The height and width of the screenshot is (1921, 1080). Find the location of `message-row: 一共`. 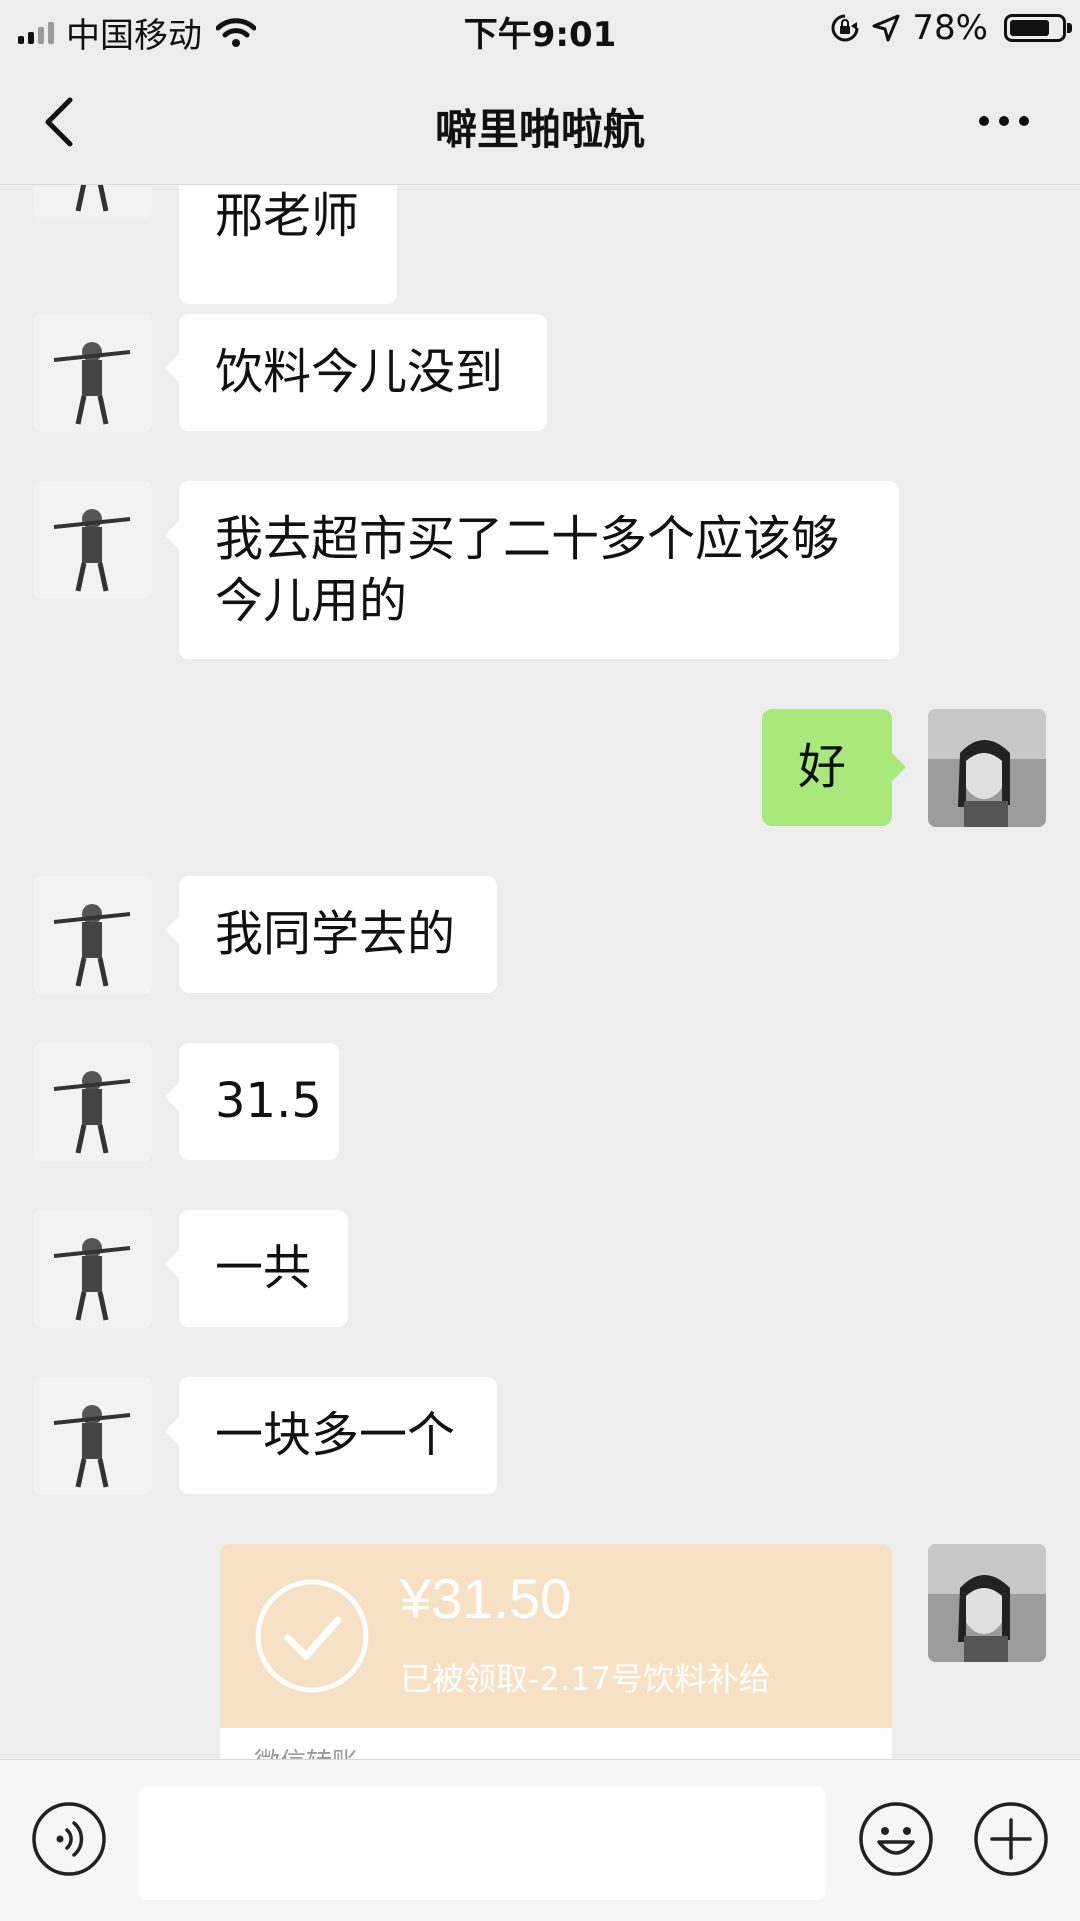

message-row: 一共 is located at coordinates (540, 1269).